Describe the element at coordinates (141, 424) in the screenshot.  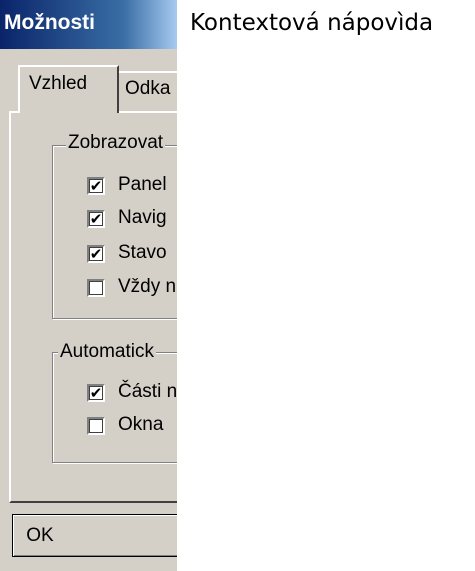
I see `checkbox-label: Okna` at that location.